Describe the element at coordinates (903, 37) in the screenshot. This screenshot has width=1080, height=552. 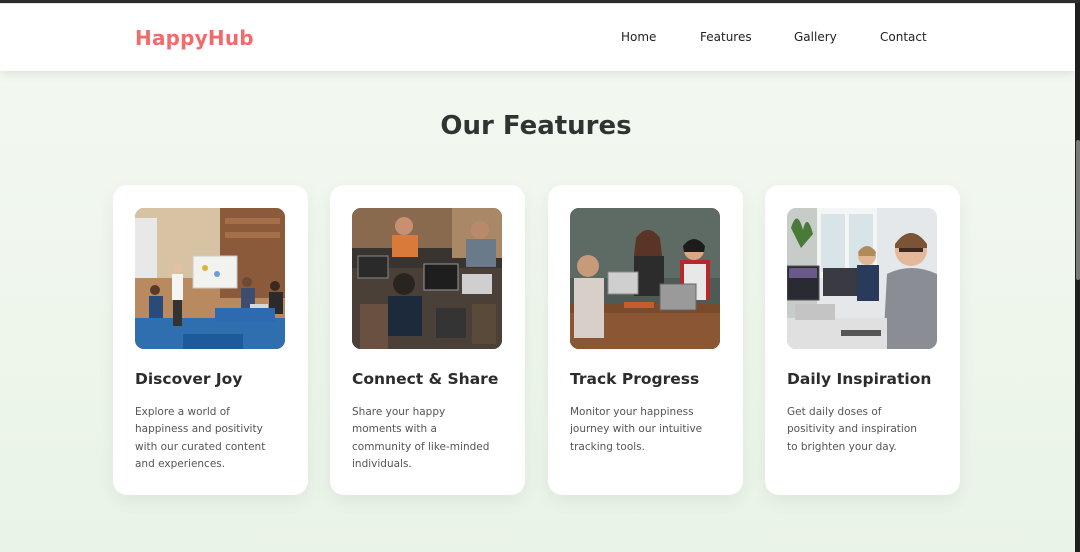
I see `nav-link-contact: Contact` at that location.